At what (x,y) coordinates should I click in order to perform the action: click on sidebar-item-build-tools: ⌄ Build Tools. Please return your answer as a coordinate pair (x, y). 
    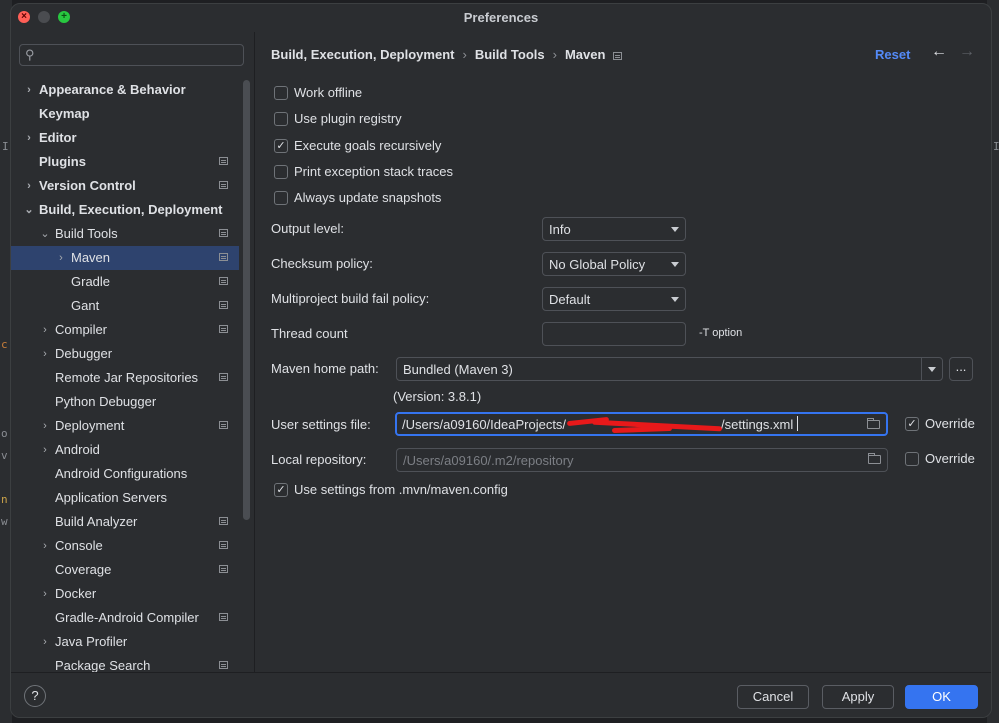
    Looking at the image, I should click on (125, 234).